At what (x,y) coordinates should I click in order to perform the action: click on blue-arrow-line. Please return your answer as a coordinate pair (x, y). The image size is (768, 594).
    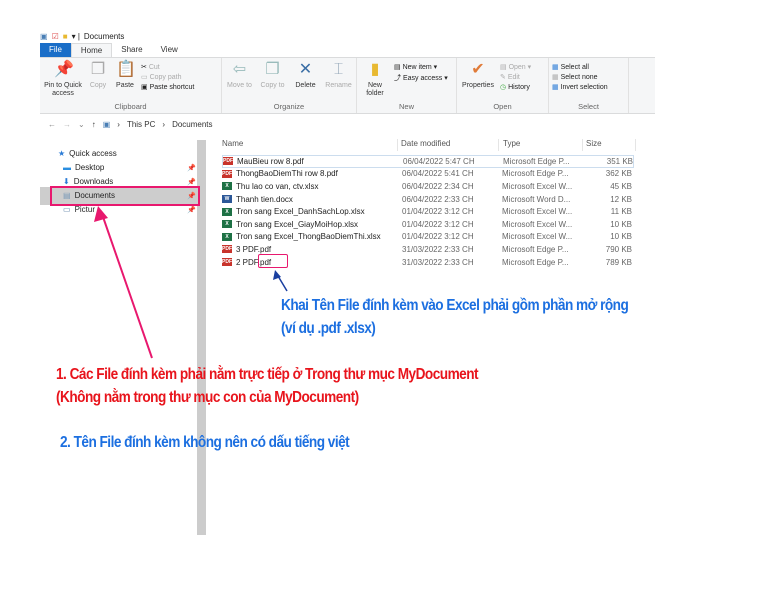
    Looking at the image, I should click on (282, 283).